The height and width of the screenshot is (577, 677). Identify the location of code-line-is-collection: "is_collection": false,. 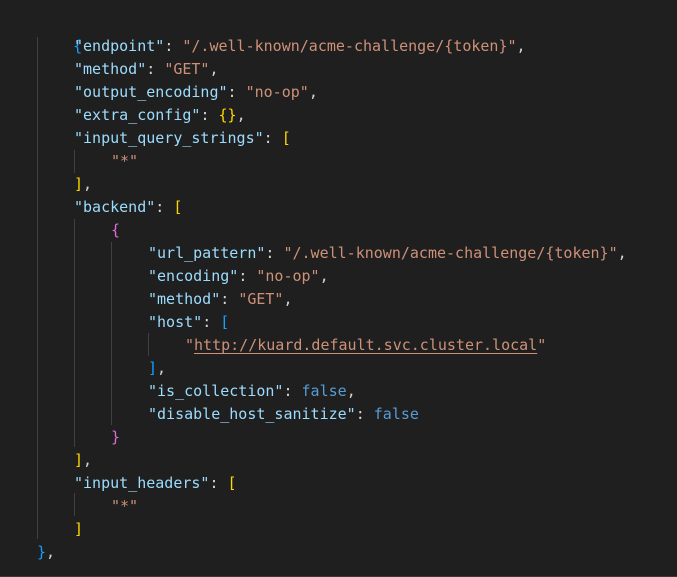
(252, 391).